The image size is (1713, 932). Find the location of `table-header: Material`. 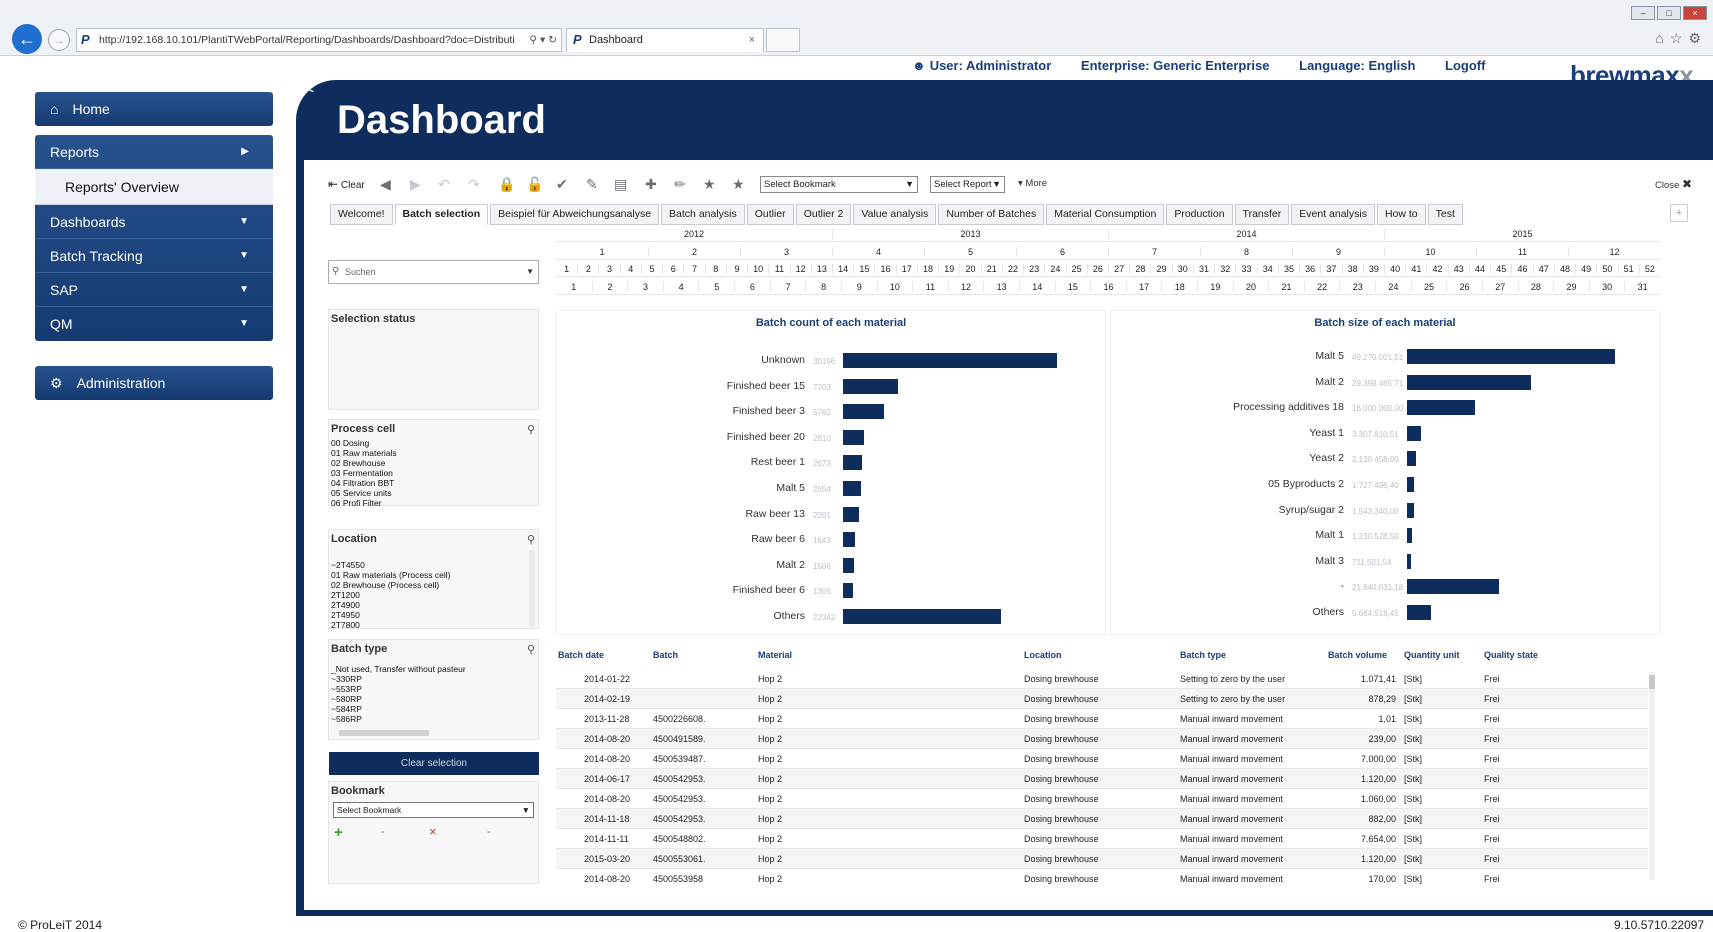

table-header: Material is located at coordinates (775, 655).